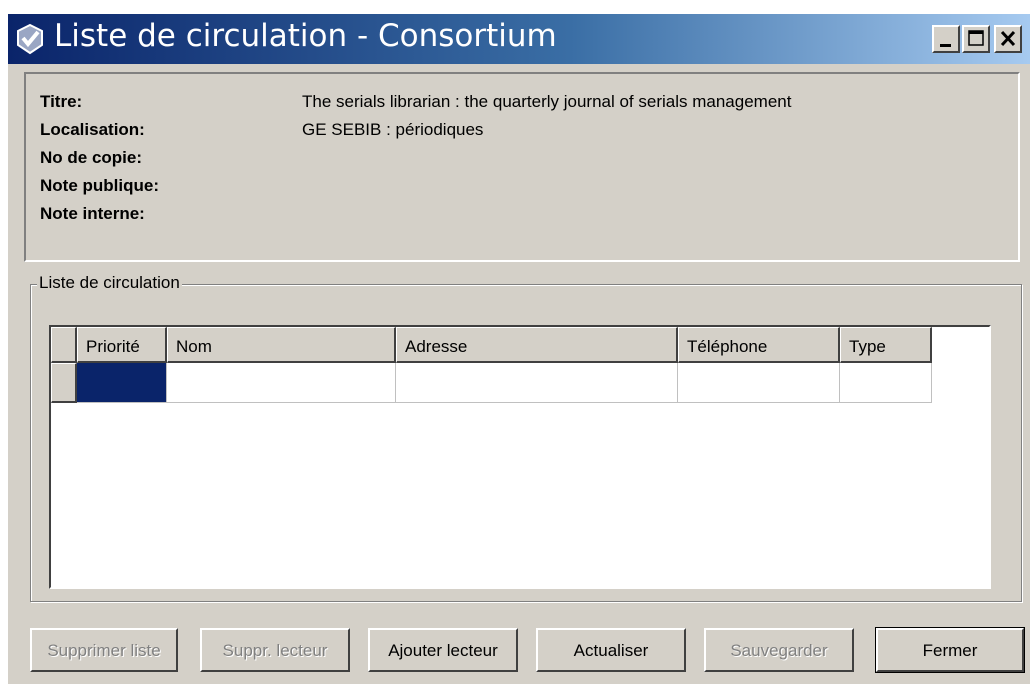  Describe the element at coordinates (537, 383) in the screenshot. I see `cell-address` at that location.